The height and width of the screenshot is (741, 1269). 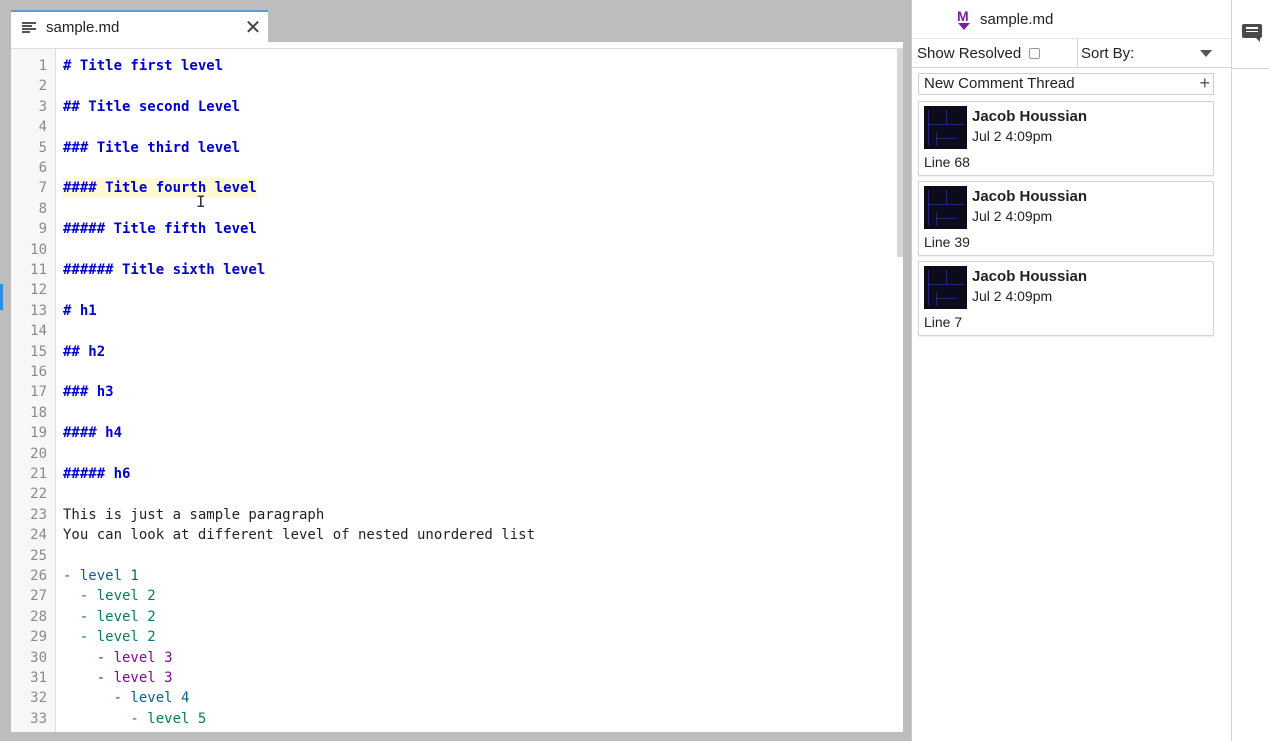 What do you see at coordinates (29, 27) in the screenshot?
I see `file-lines-icon` at bounding box center [29, 27].